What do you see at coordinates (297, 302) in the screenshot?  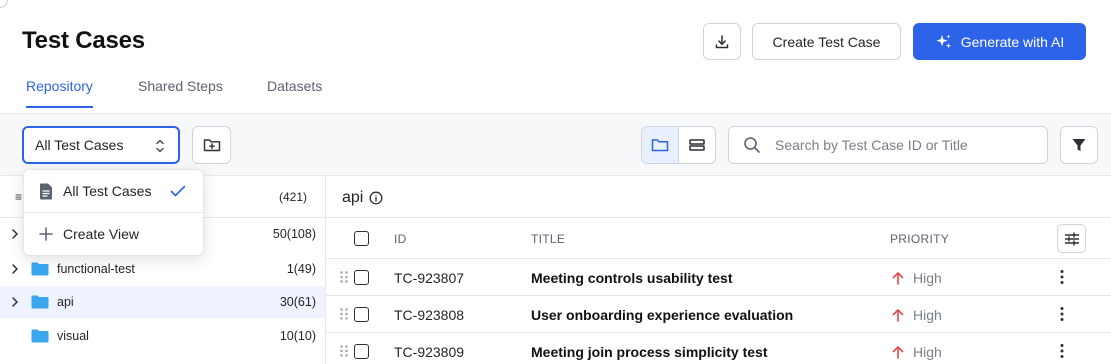 I see `folder-count: 30(61)` at bounding box center [297, 302].